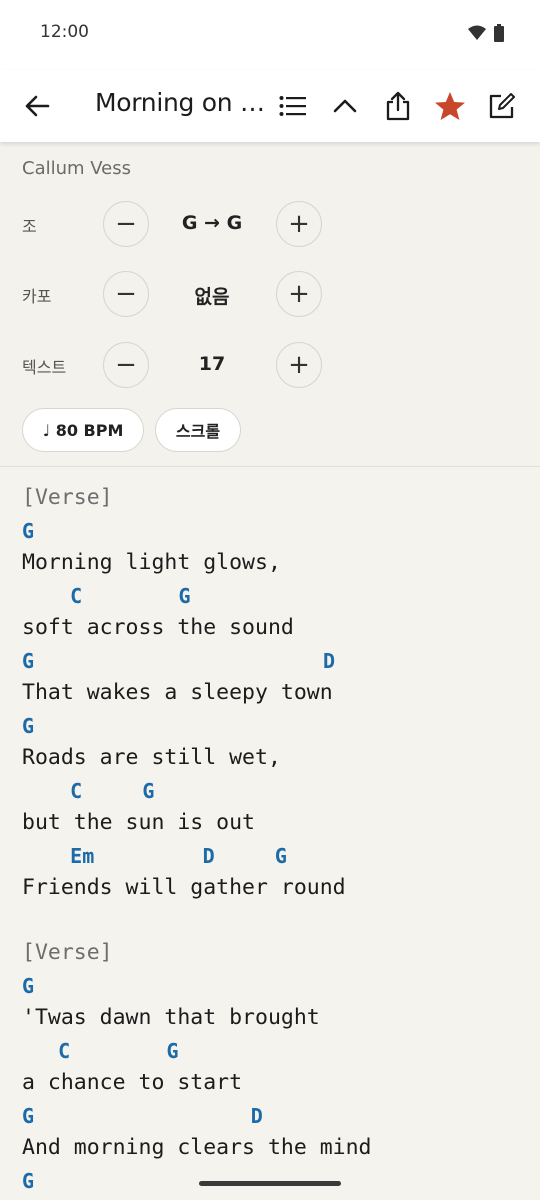  I want to click on lyric-line: Morning light glows,, so click(151, 562).